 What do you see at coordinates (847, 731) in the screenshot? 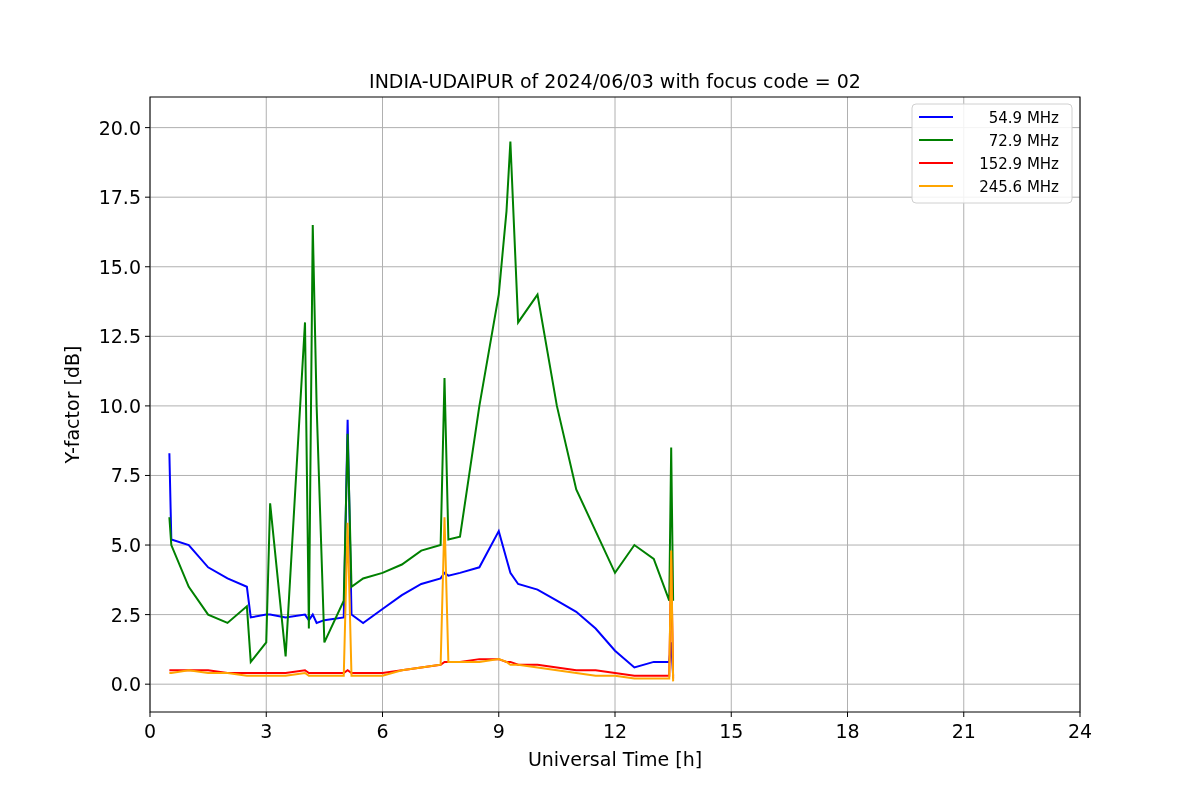
I see `x-tick-label: 18` at bounding box center [847, 731].